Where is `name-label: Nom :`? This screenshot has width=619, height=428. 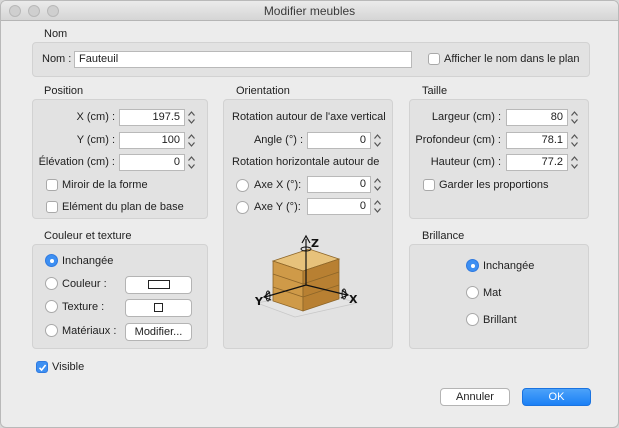 name-label: Nom : is located at coordinates (57, 59).